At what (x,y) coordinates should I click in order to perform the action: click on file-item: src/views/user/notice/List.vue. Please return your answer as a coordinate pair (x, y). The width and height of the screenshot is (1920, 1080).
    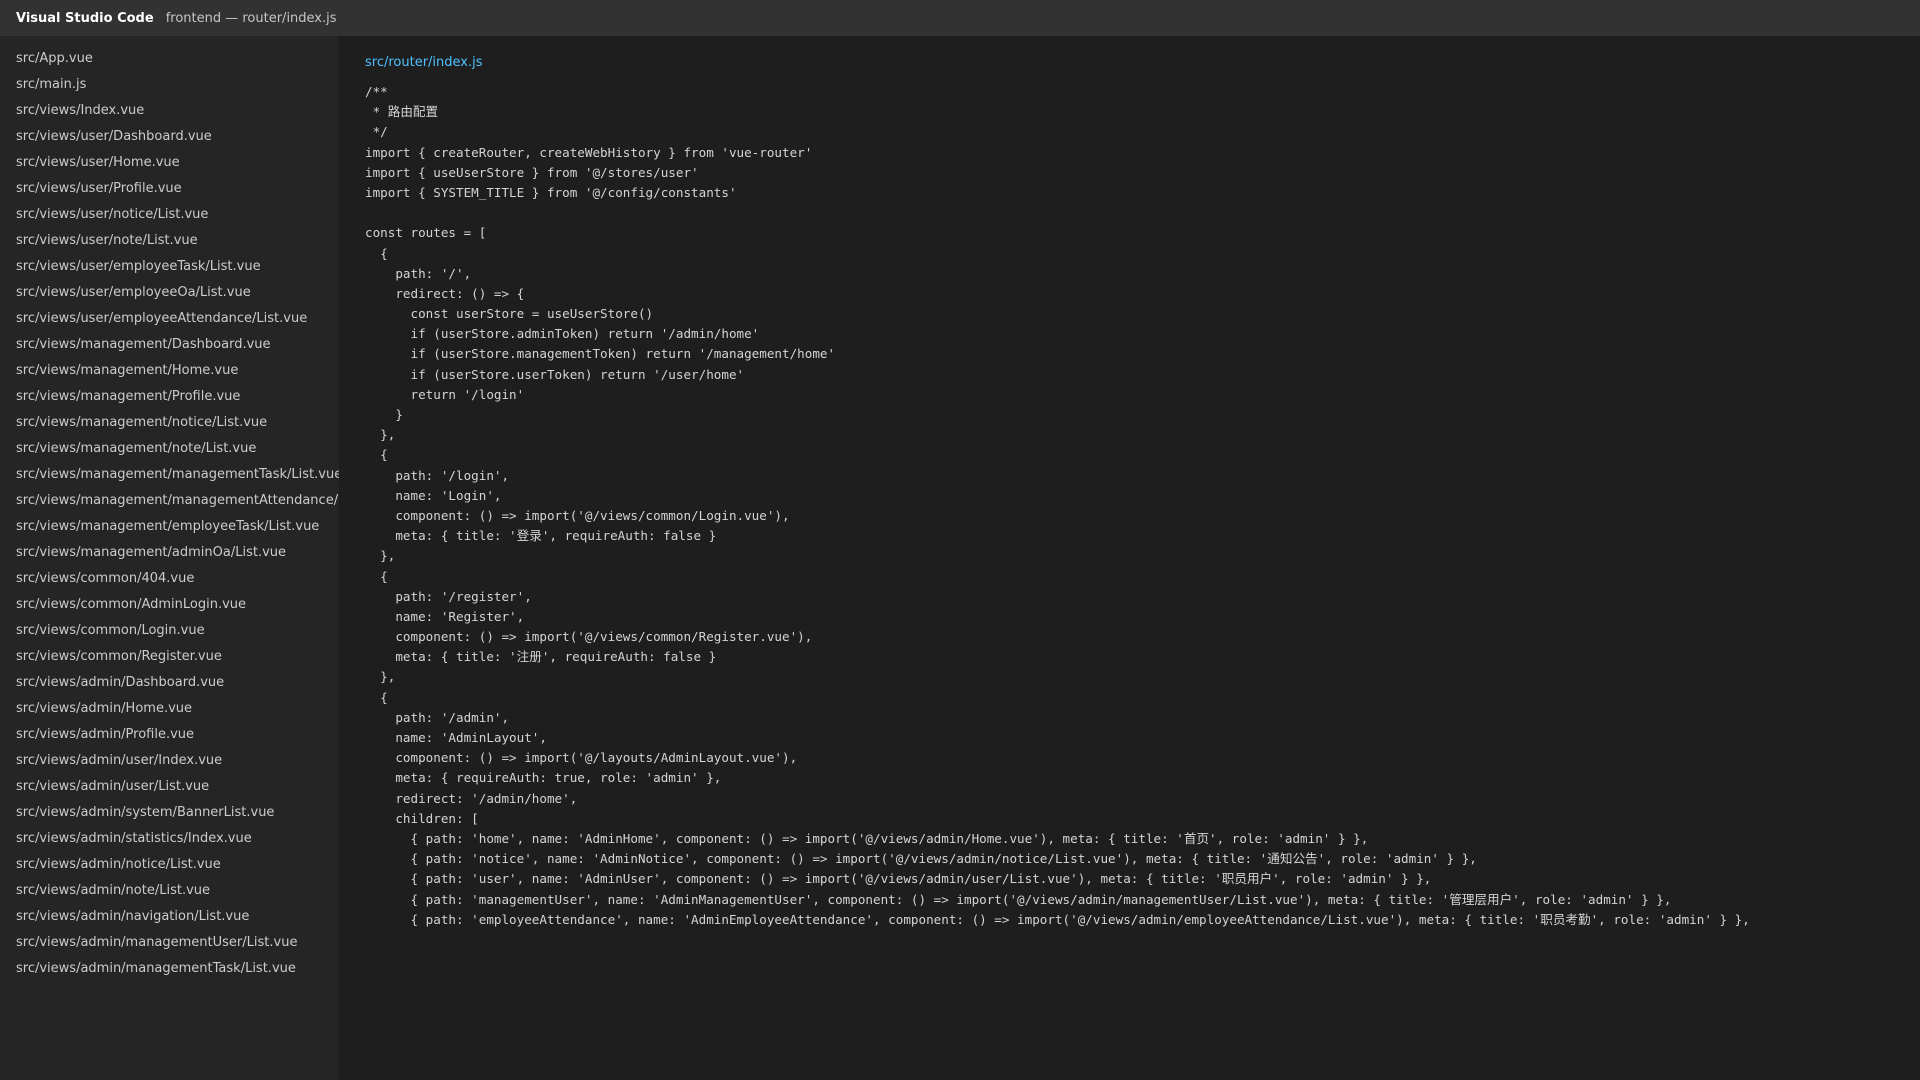
    Looking at the image, I should click on (169, 215).